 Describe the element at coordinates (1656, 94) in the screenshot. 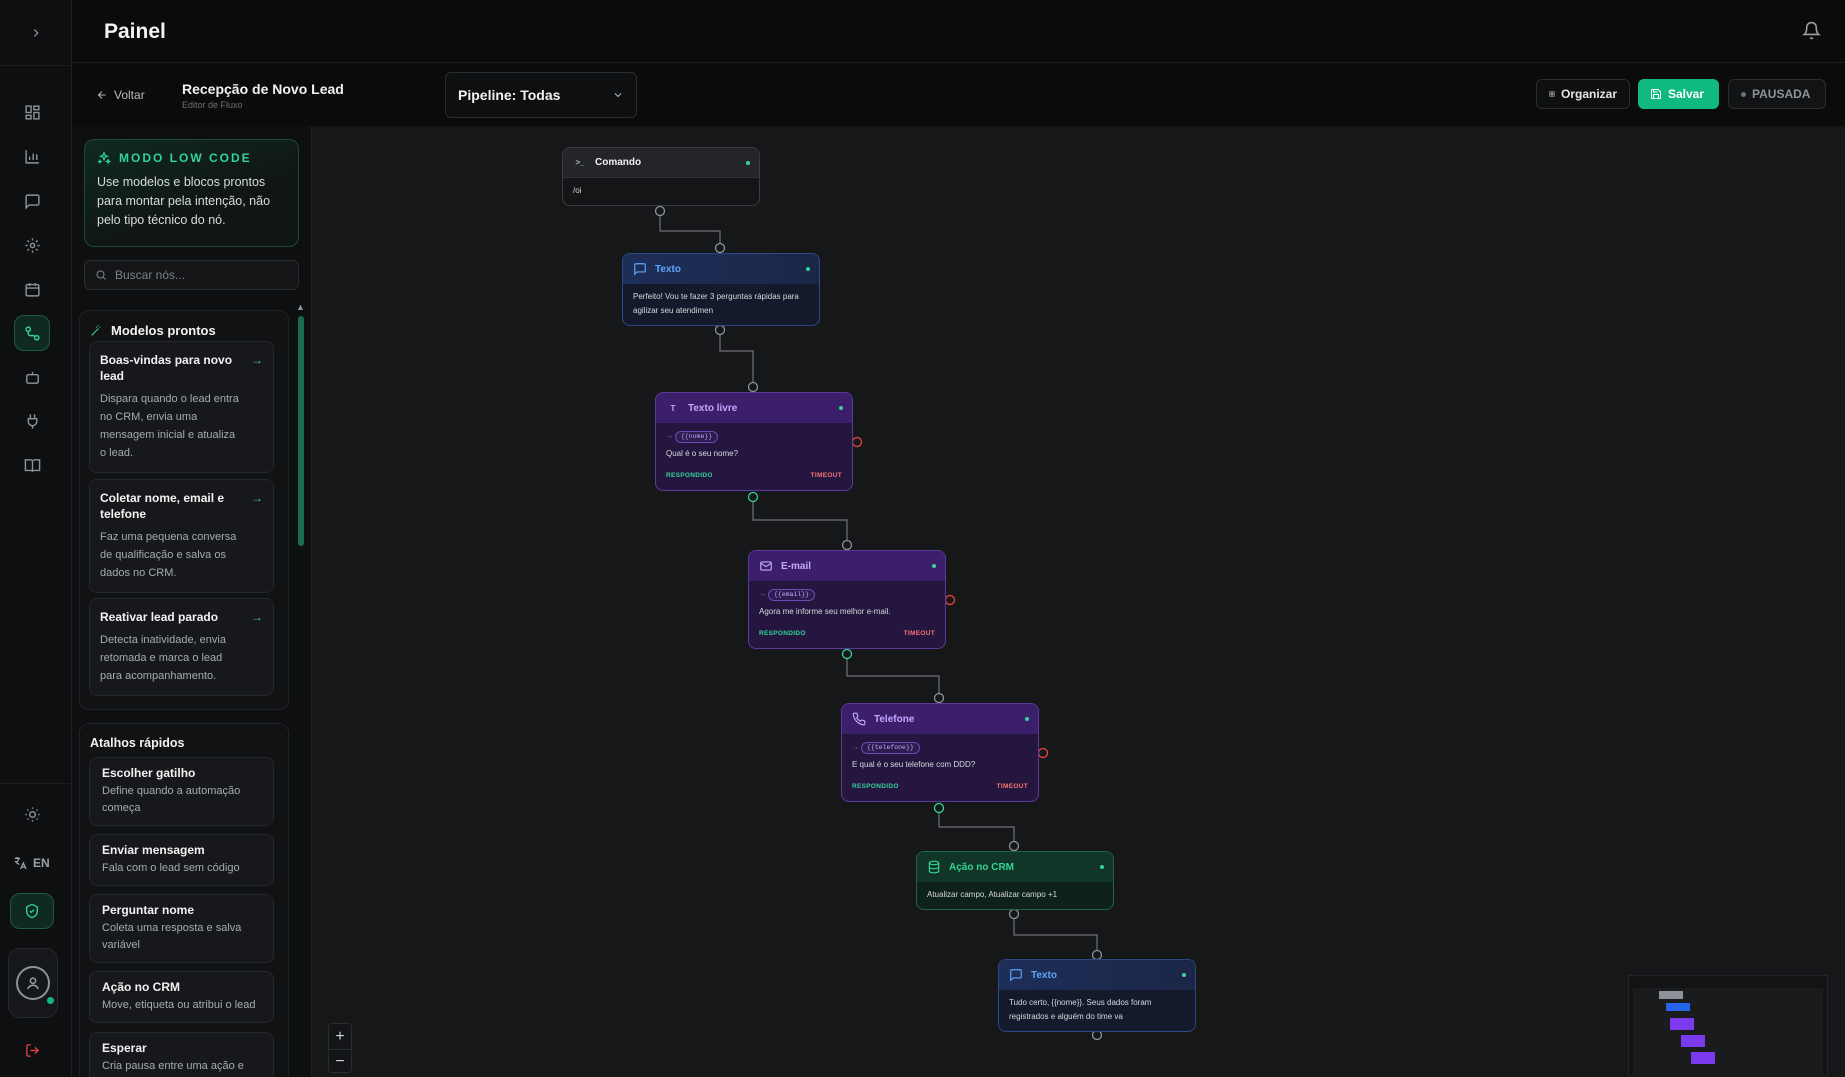

I see `save-icon` at that location.